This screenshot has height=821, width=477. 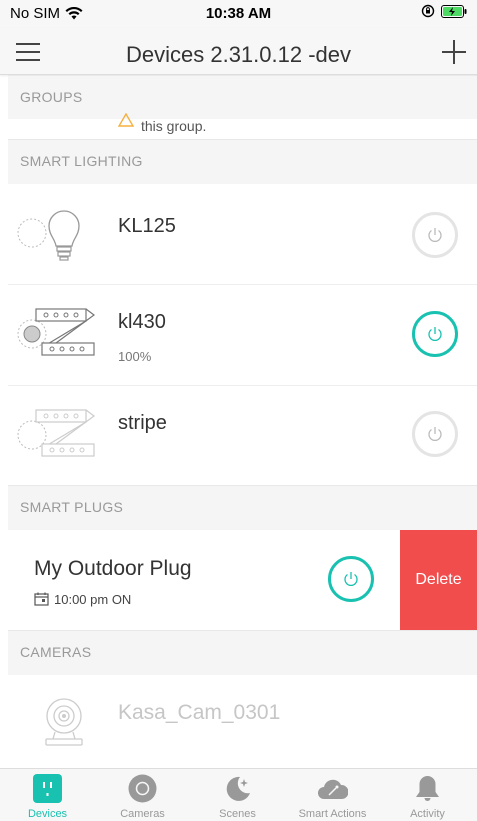 What do you see at coordinates (428, 11) in the screenshot?
I see `orientation-lock-icon` at bounding box center [428, 11].